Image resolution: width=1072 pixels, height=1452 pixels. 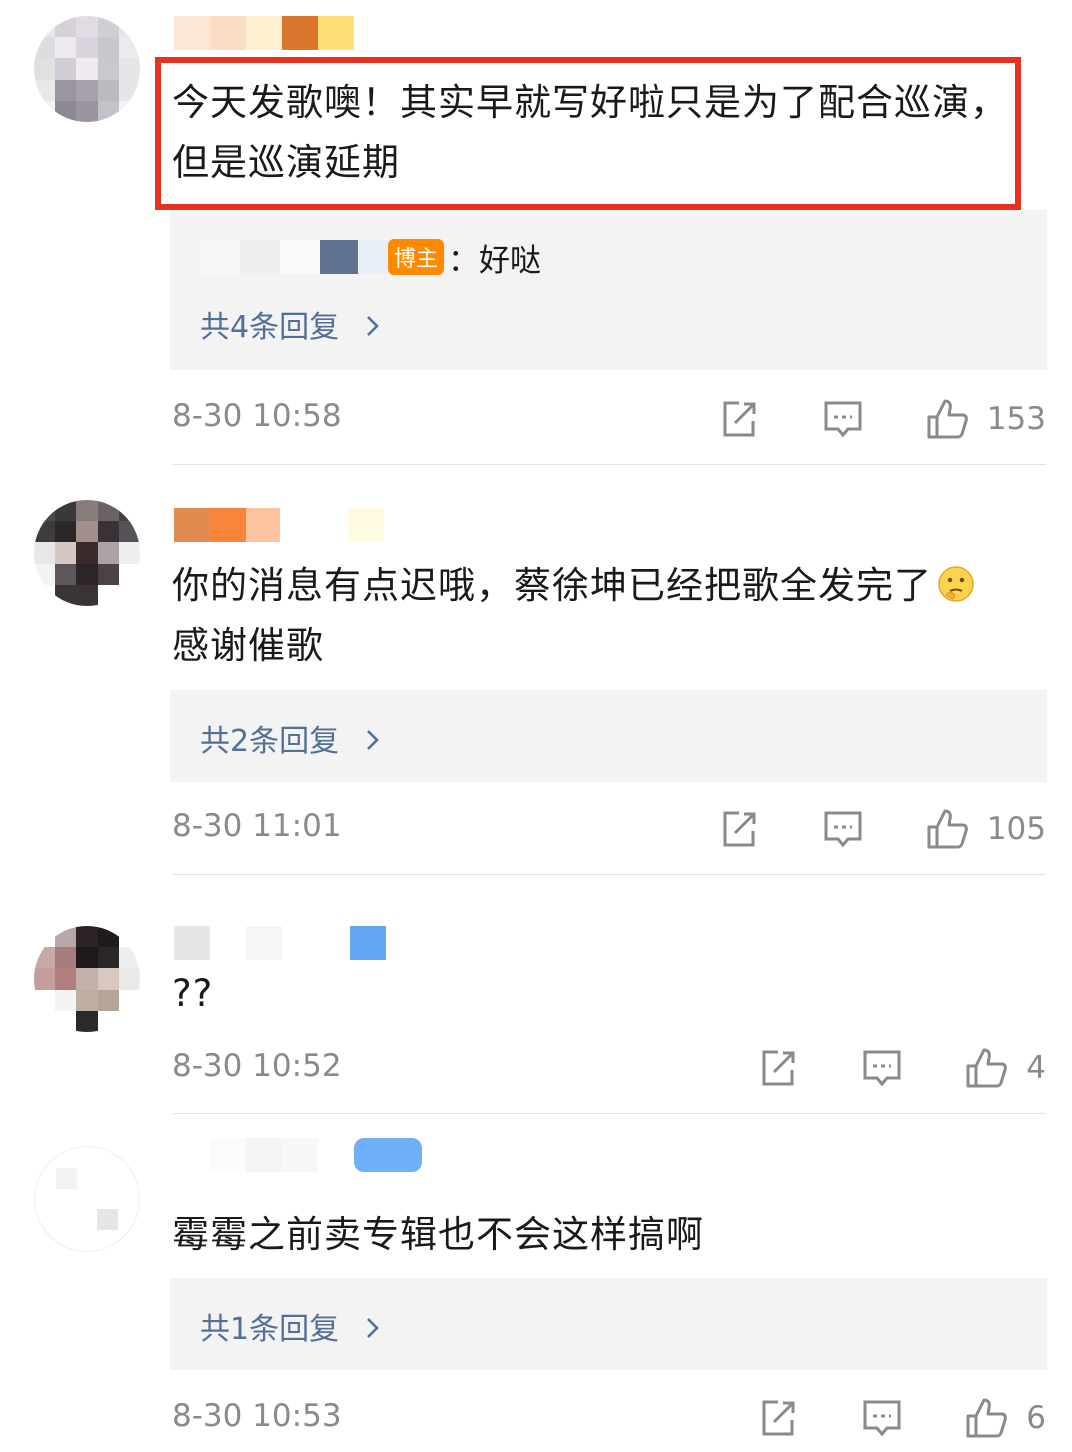 What do you see at coordinates (1016, 419) in the screenshot?
I see `like-count: 153` at bounding box center [1016, 419].